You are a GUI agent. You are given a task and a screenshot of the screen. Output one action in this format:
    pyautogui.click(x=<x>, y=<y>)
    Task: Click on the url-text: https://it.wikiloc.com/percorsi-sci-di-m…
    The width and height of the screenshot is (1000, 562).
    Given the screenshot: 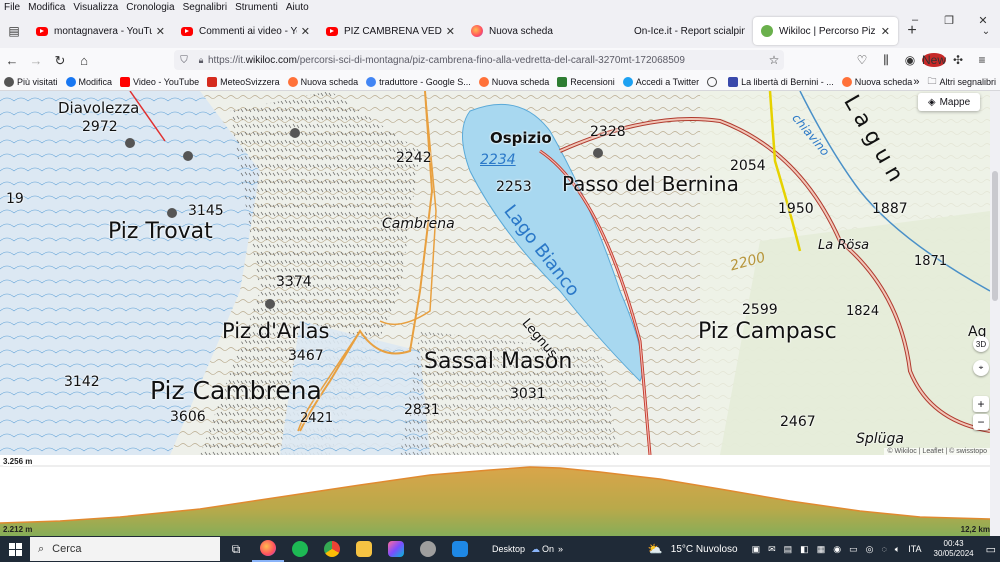 What is the action you would take?
    pyautogui.click(x=486, y=60)
    